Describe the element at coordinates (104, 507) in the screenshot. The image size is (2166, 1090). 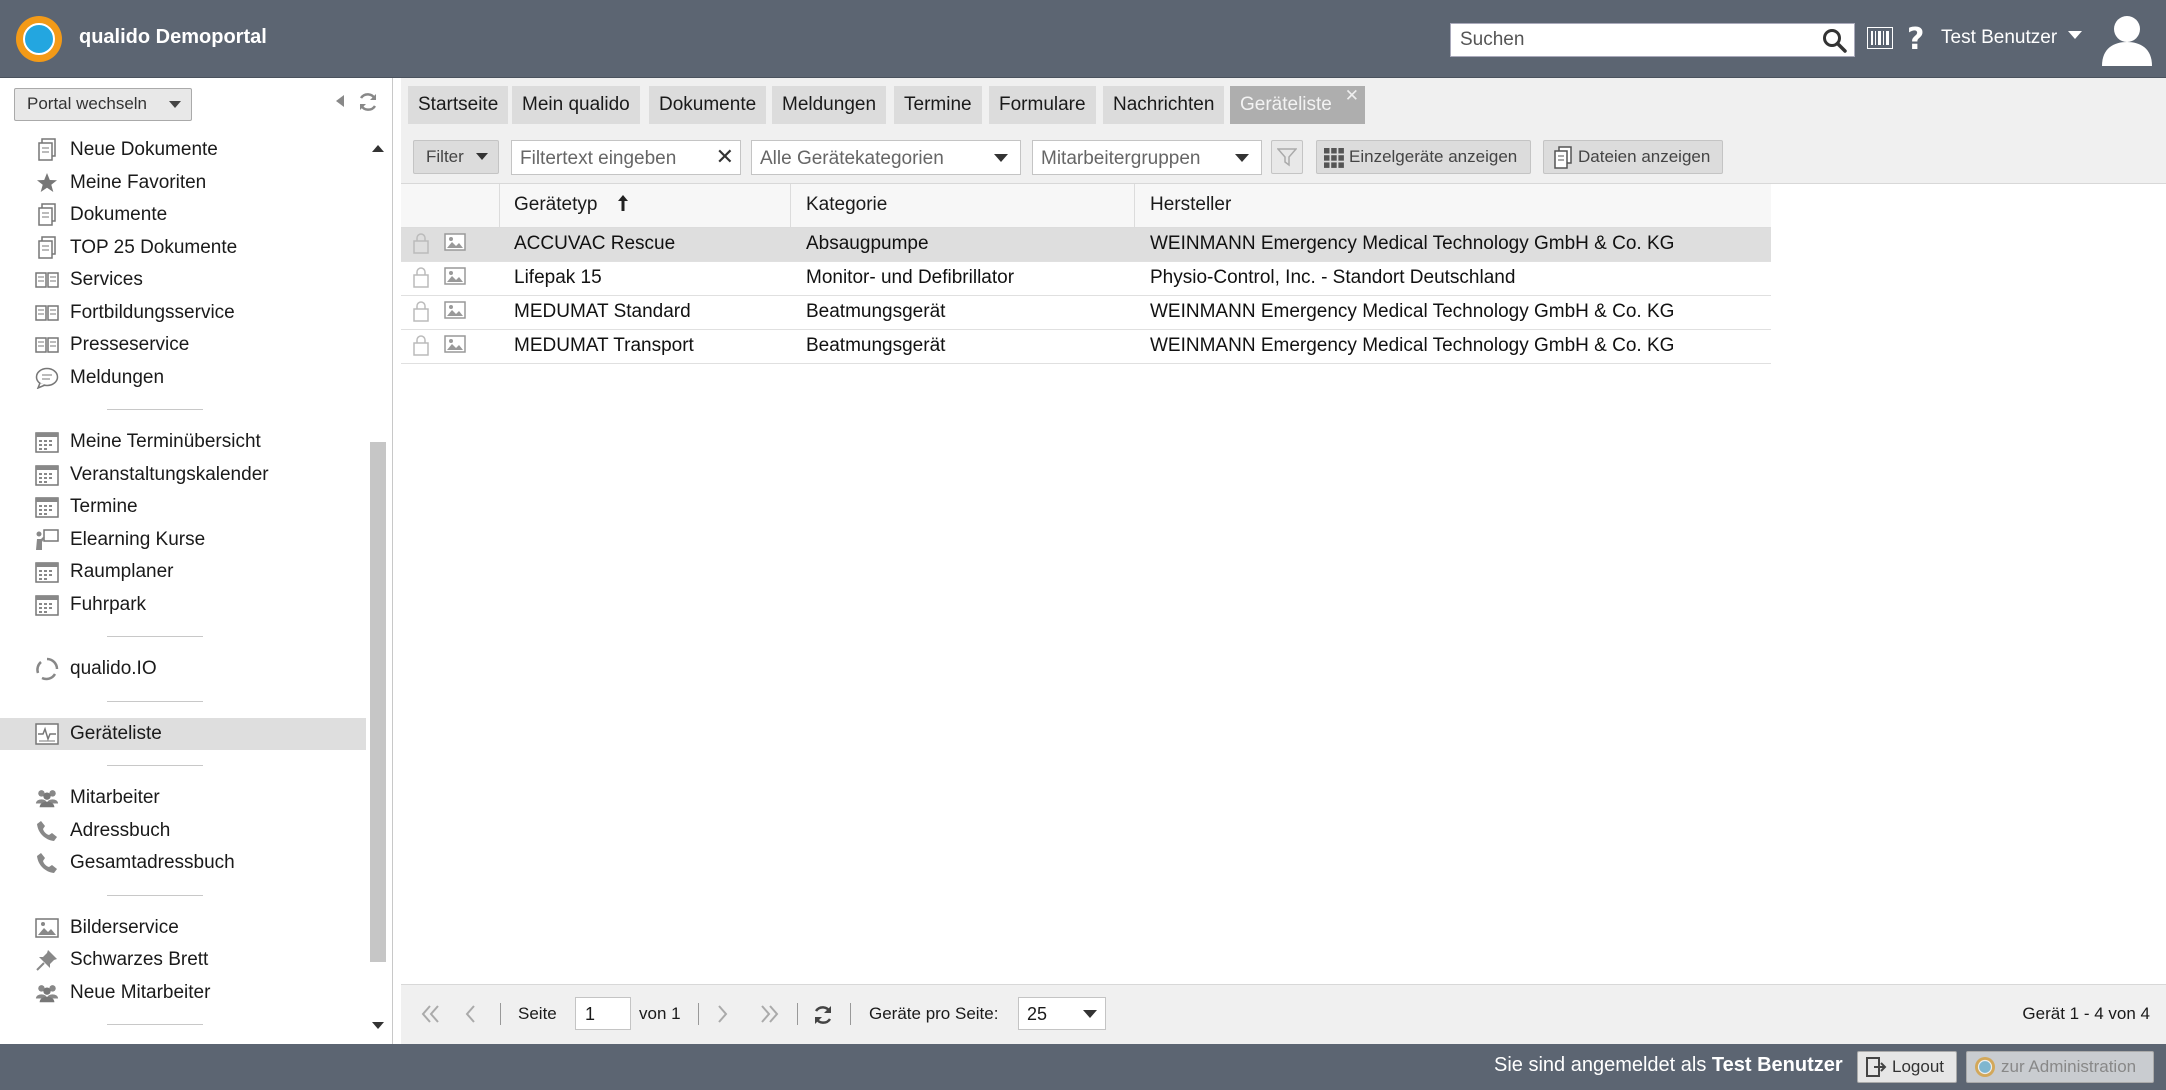
I see `sidebar-item-label: Termine` at that location.